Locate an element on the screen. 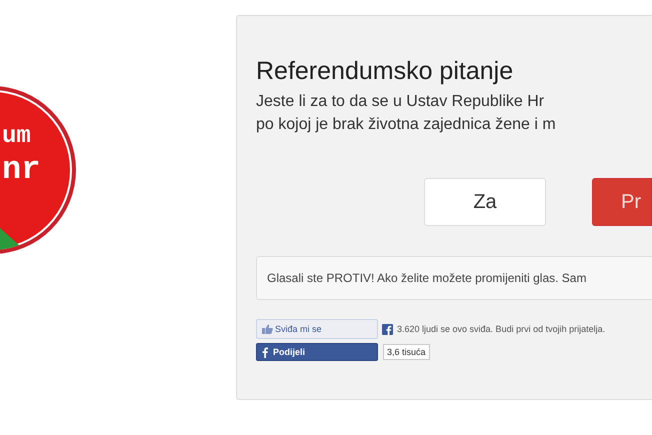 This screenshot has width=652, height=435. logo-text: nr is located at coordinates (21, 169).